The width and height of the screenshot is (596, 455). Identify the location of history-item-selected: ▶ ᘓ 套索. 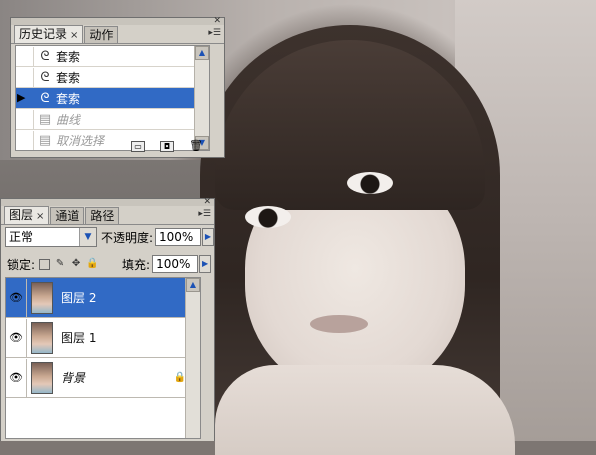
(112, 98).